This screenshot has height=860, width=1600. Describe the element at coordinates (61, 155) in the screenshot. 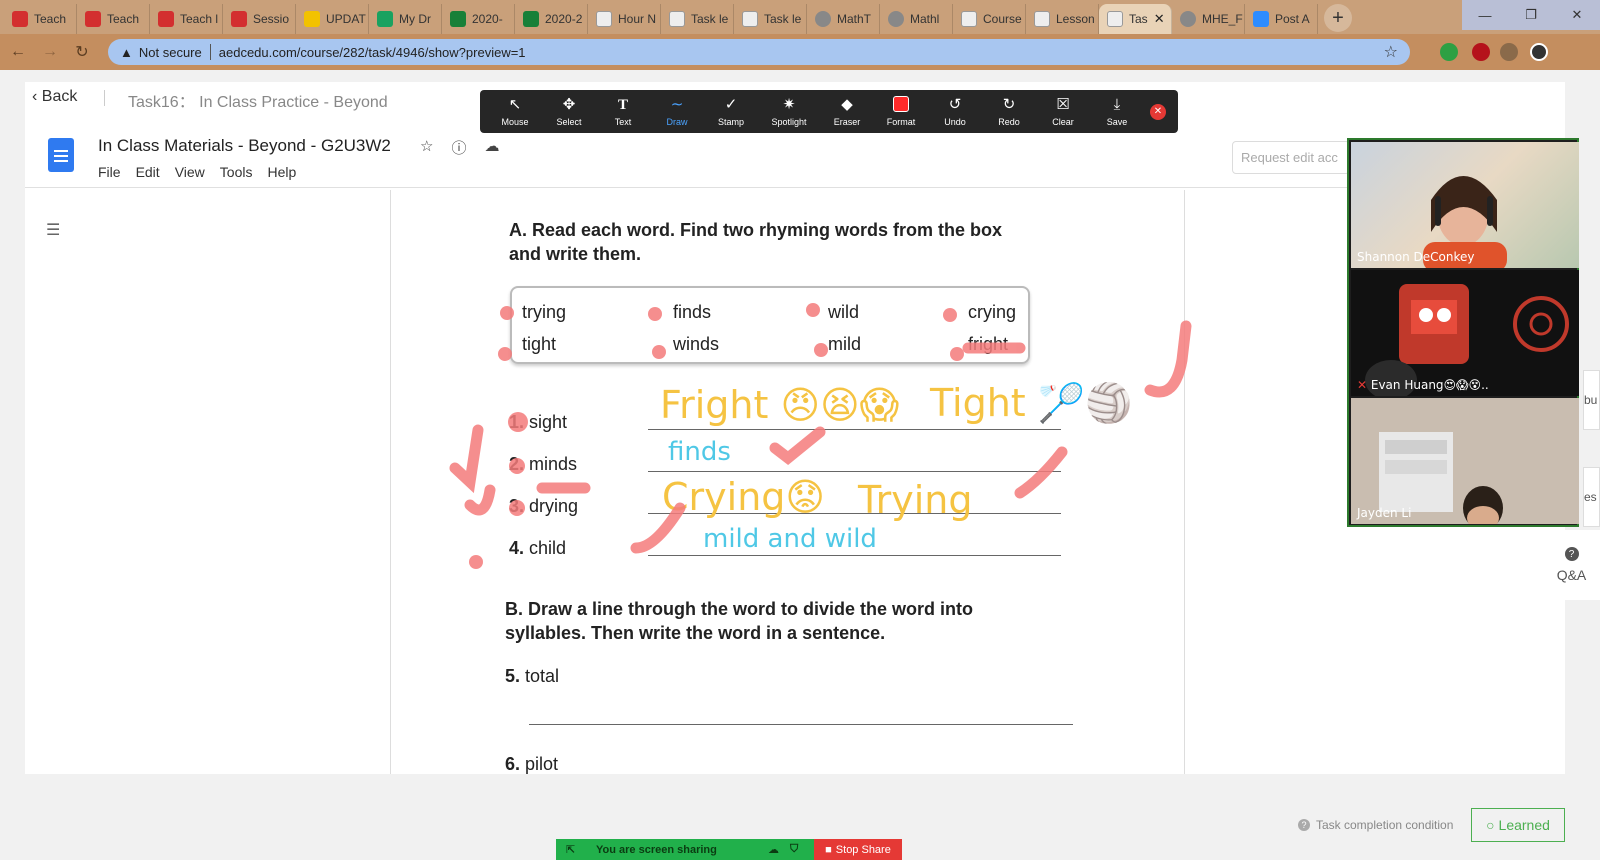

I see `google-docs-icon` at that location.